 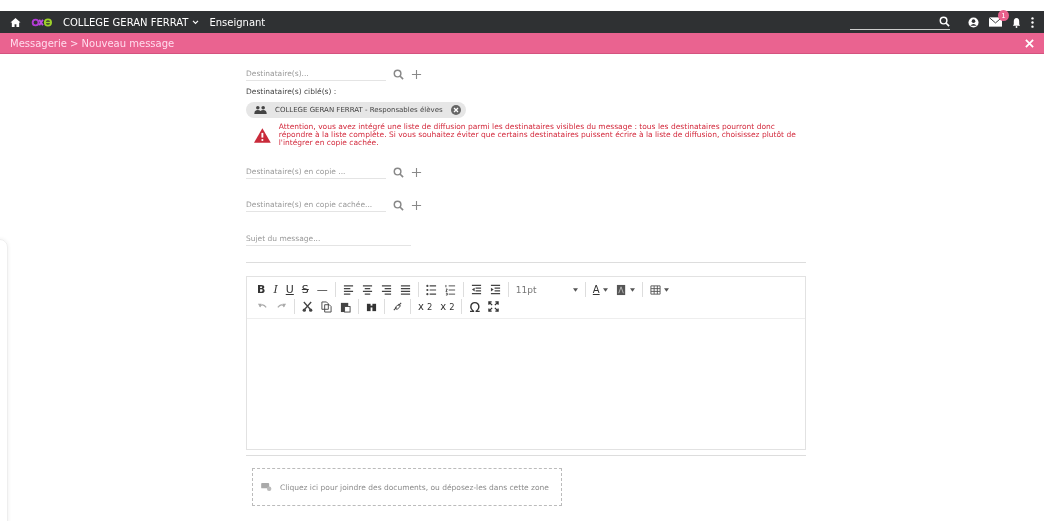 I want to click on symbol-button: Ω, so click(x=475, y=306).